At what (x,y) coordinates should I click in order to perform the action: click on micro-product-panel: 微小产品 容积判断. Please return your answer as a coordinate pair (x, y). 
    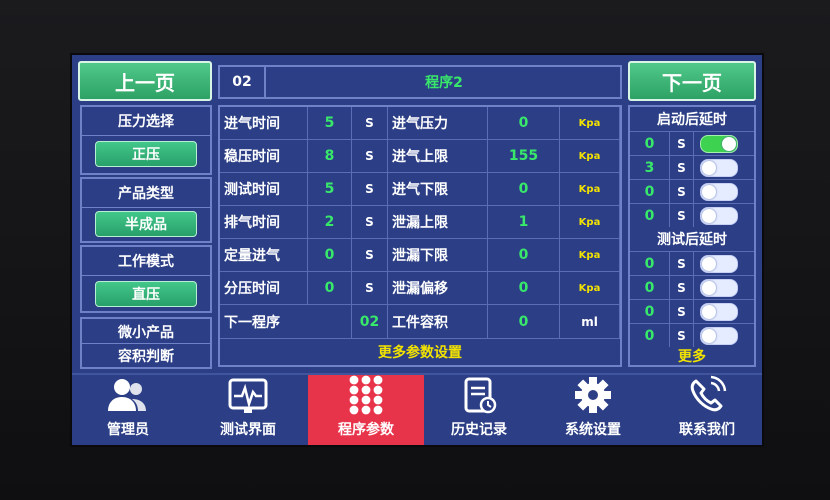
    Looking at the image, I should click on (146, 343).